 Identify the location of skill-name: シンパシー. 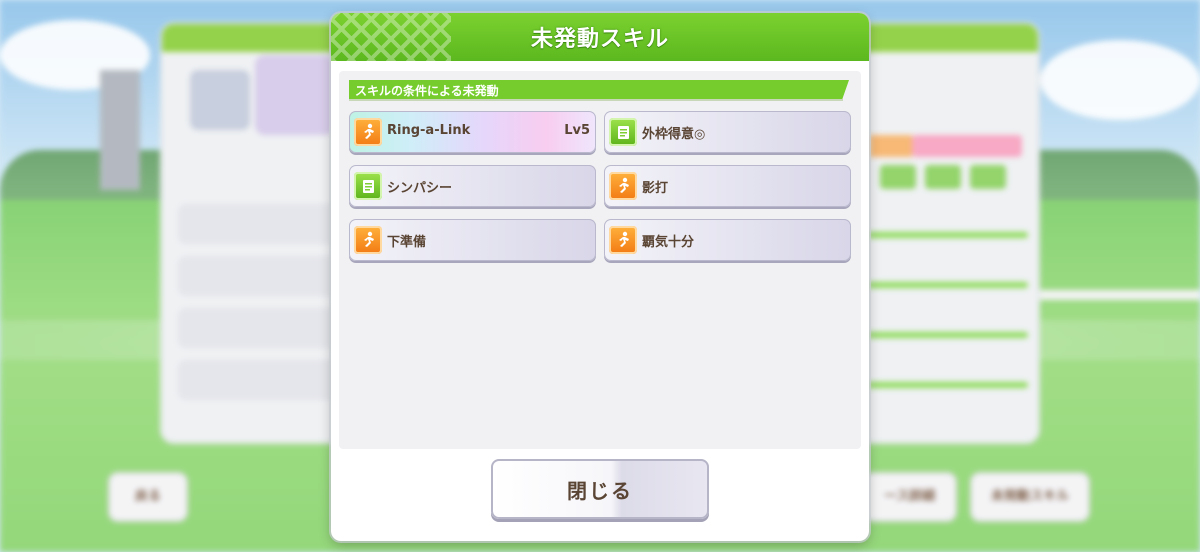
(420, 188).